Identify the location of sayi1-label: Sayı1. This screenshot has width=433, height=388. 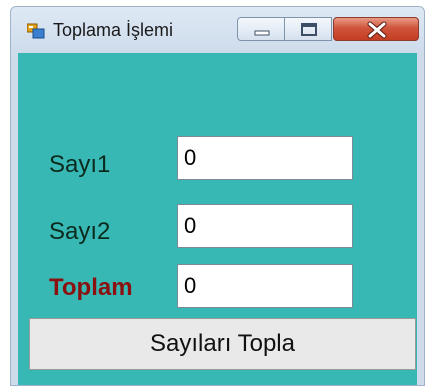
(80, 164).